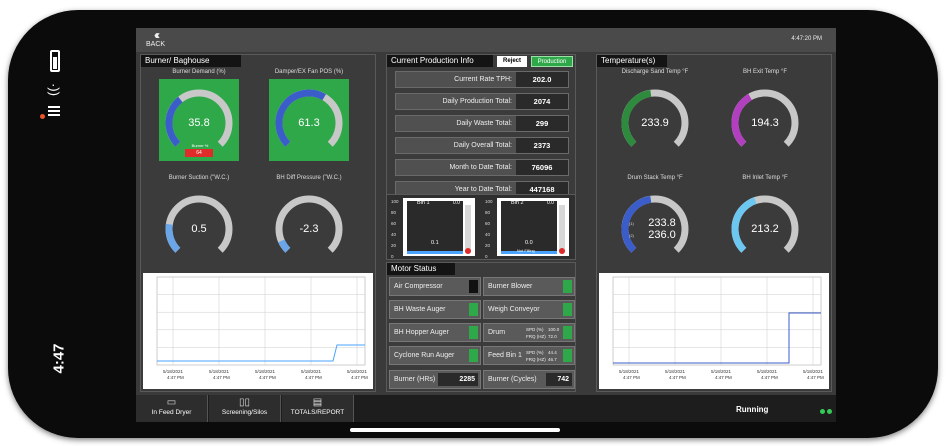 The width and height of the screenshot is (947, 446). I want to click on gauge-fill, so click(284, 246).